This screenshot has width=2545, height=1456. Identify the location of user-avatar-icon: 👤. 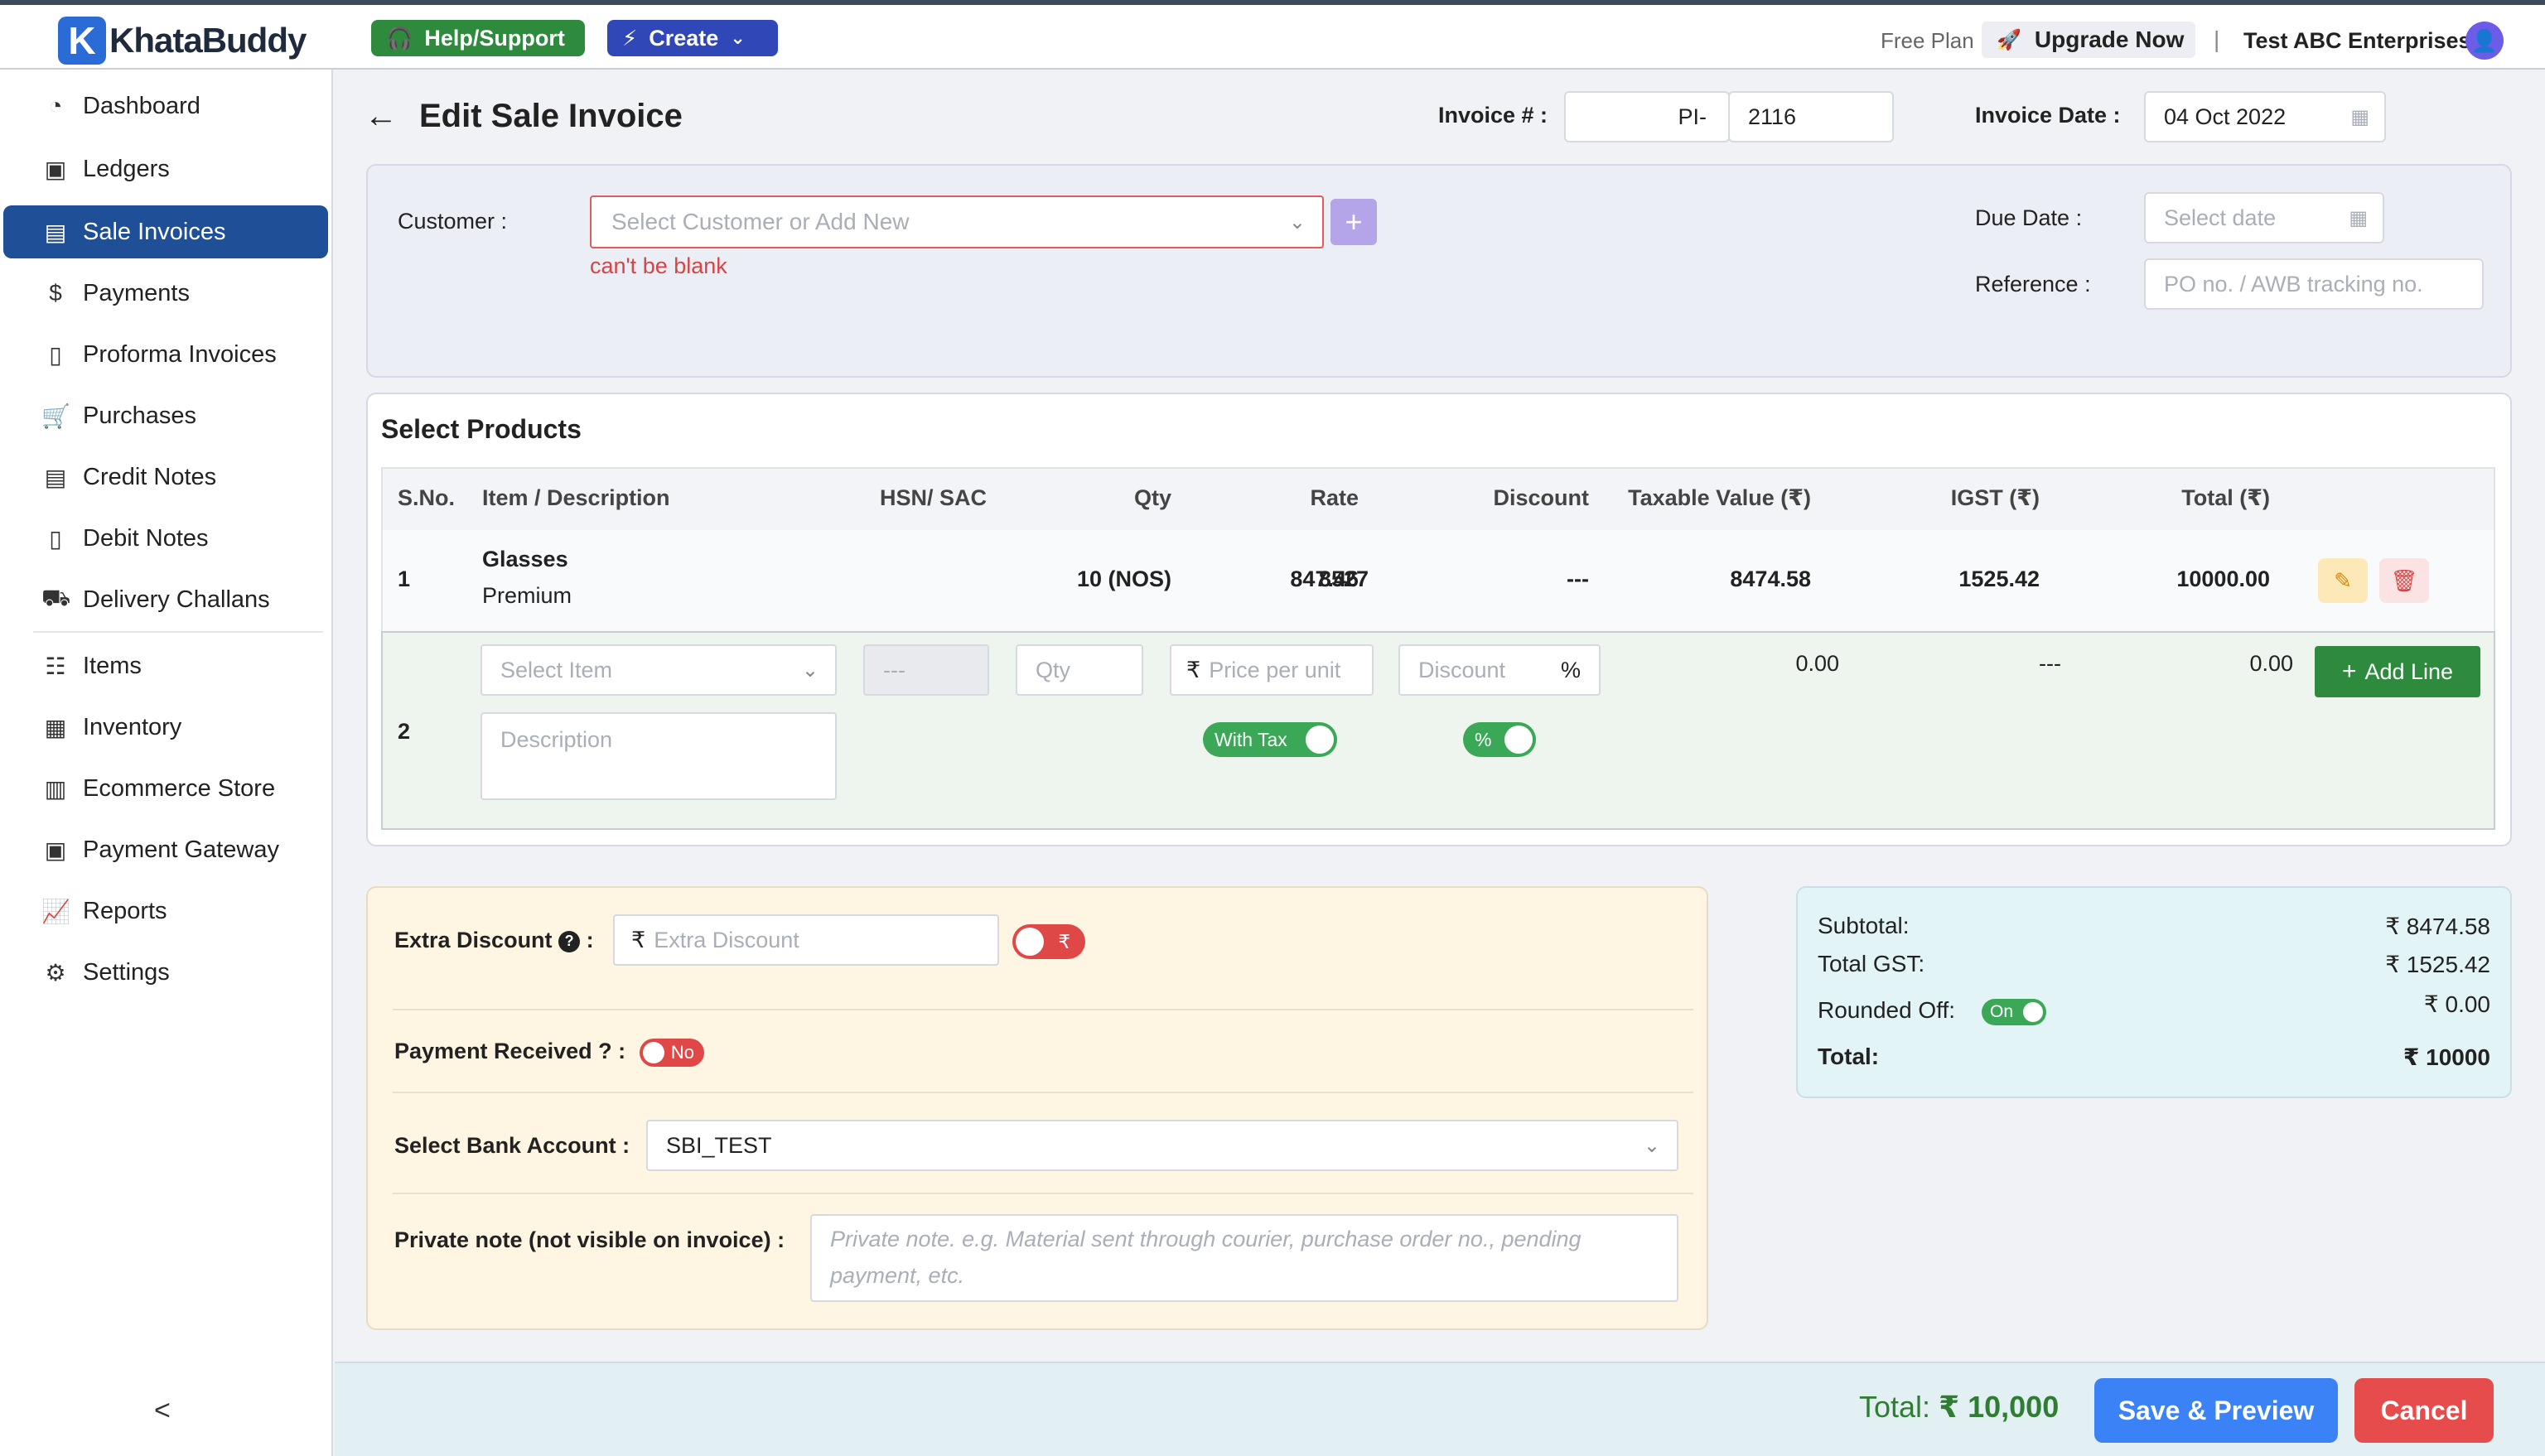
(2485, 41).